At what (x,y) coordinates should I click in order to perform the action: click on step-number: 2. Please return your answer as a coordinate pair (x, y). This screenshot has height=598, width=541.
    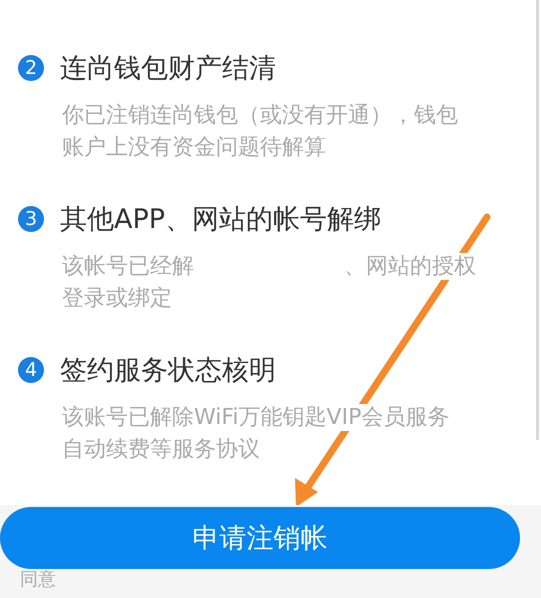
    Looking at the image, I should click on (31, 68).